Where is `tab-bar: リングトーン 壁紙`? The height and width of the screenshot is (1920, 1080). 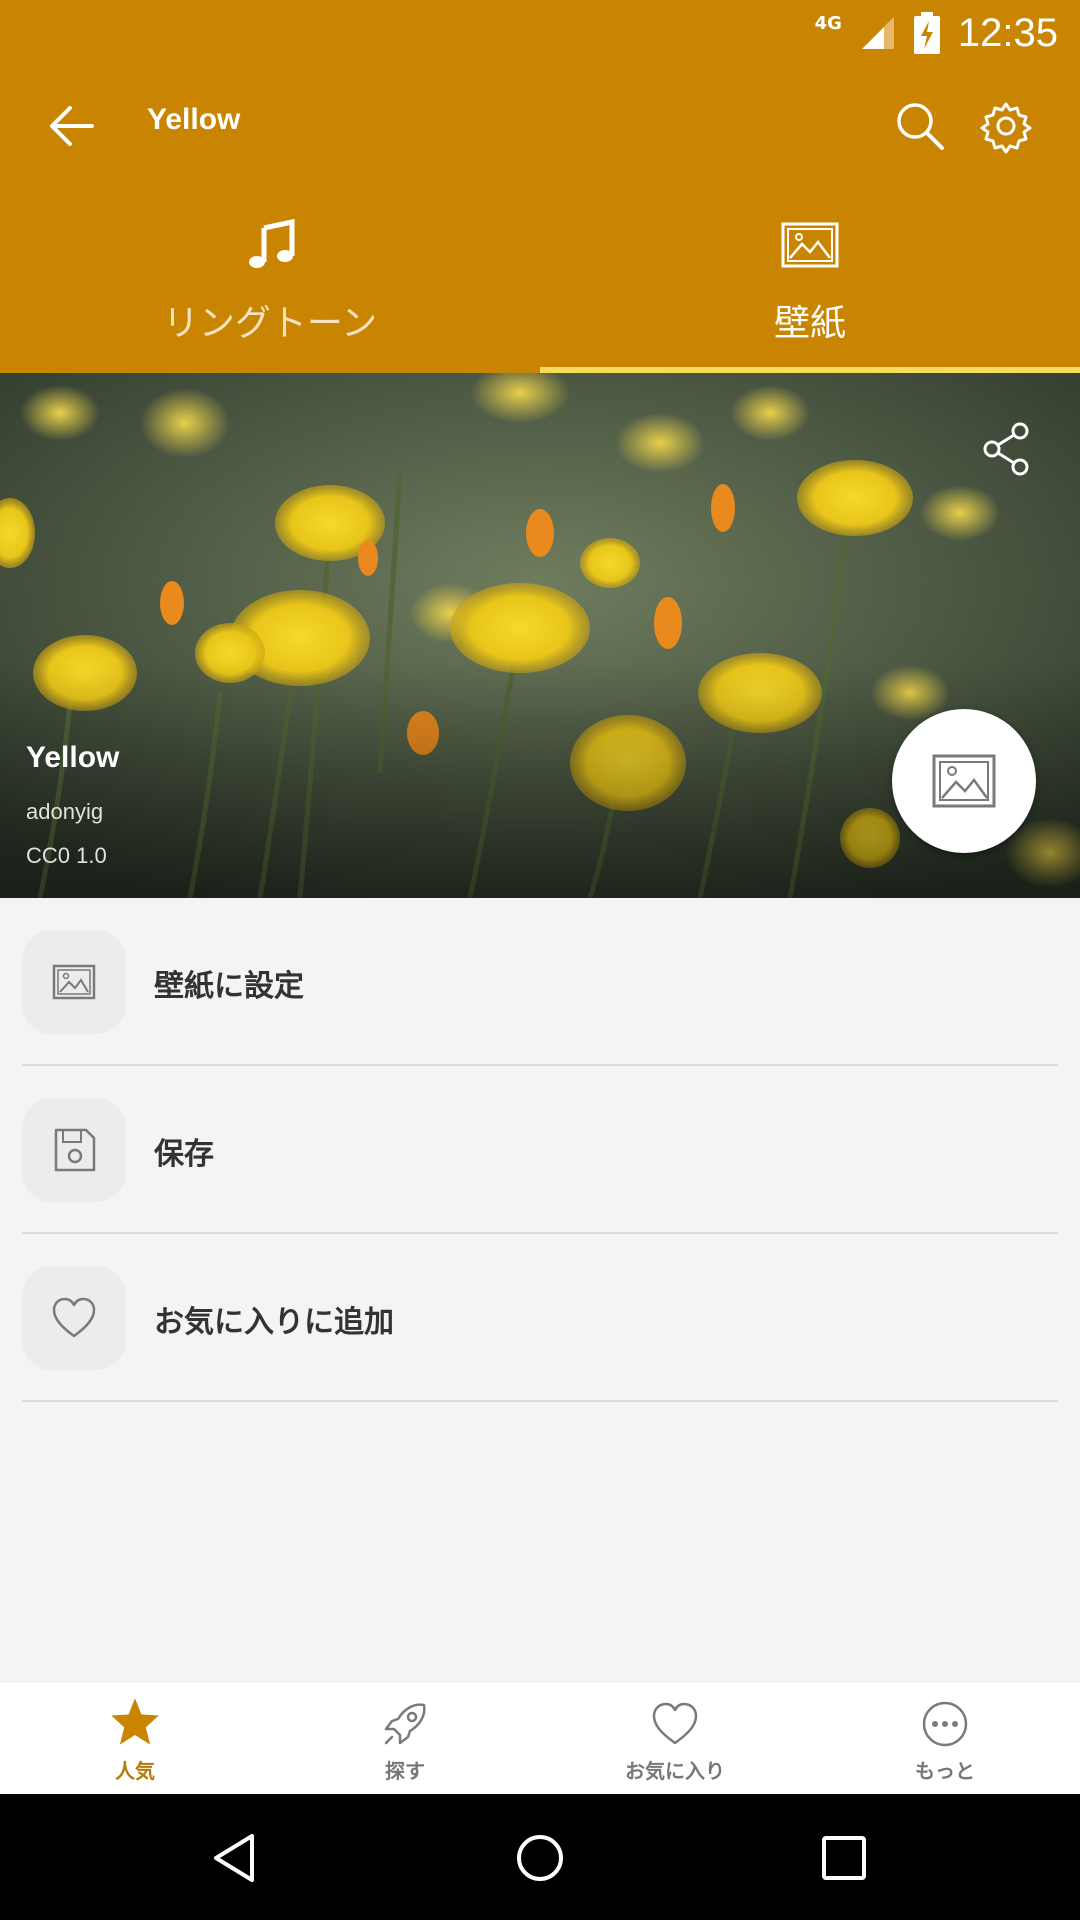 tab-bar: リングトーン 壁紙 is located at coordinates (540, 278).